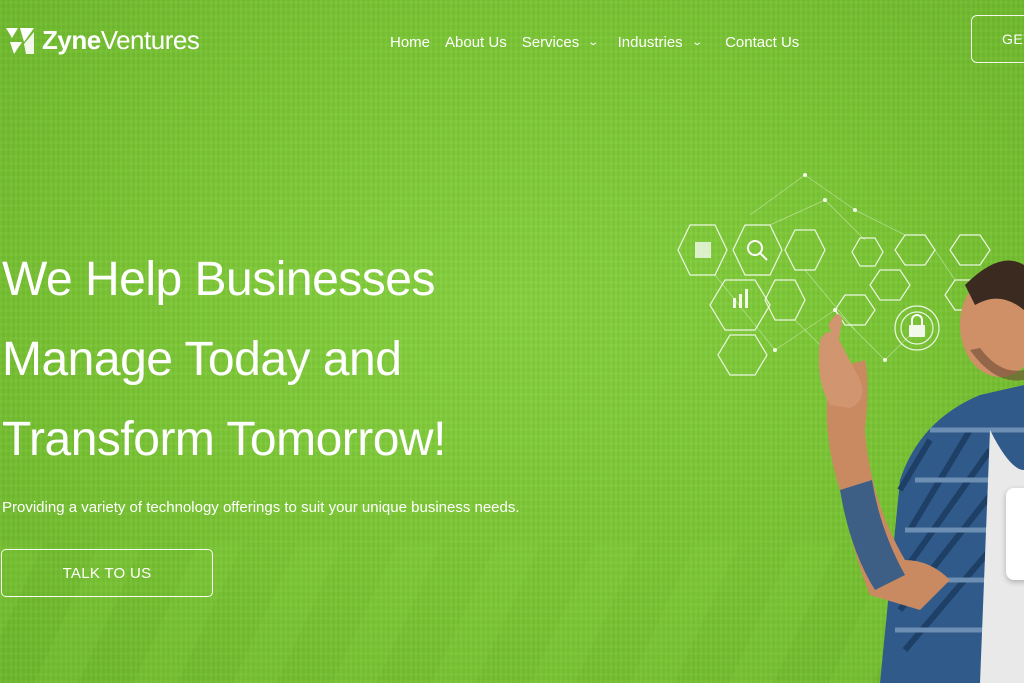  I want to click on logo: ZyneVentures, so click(102, 40).